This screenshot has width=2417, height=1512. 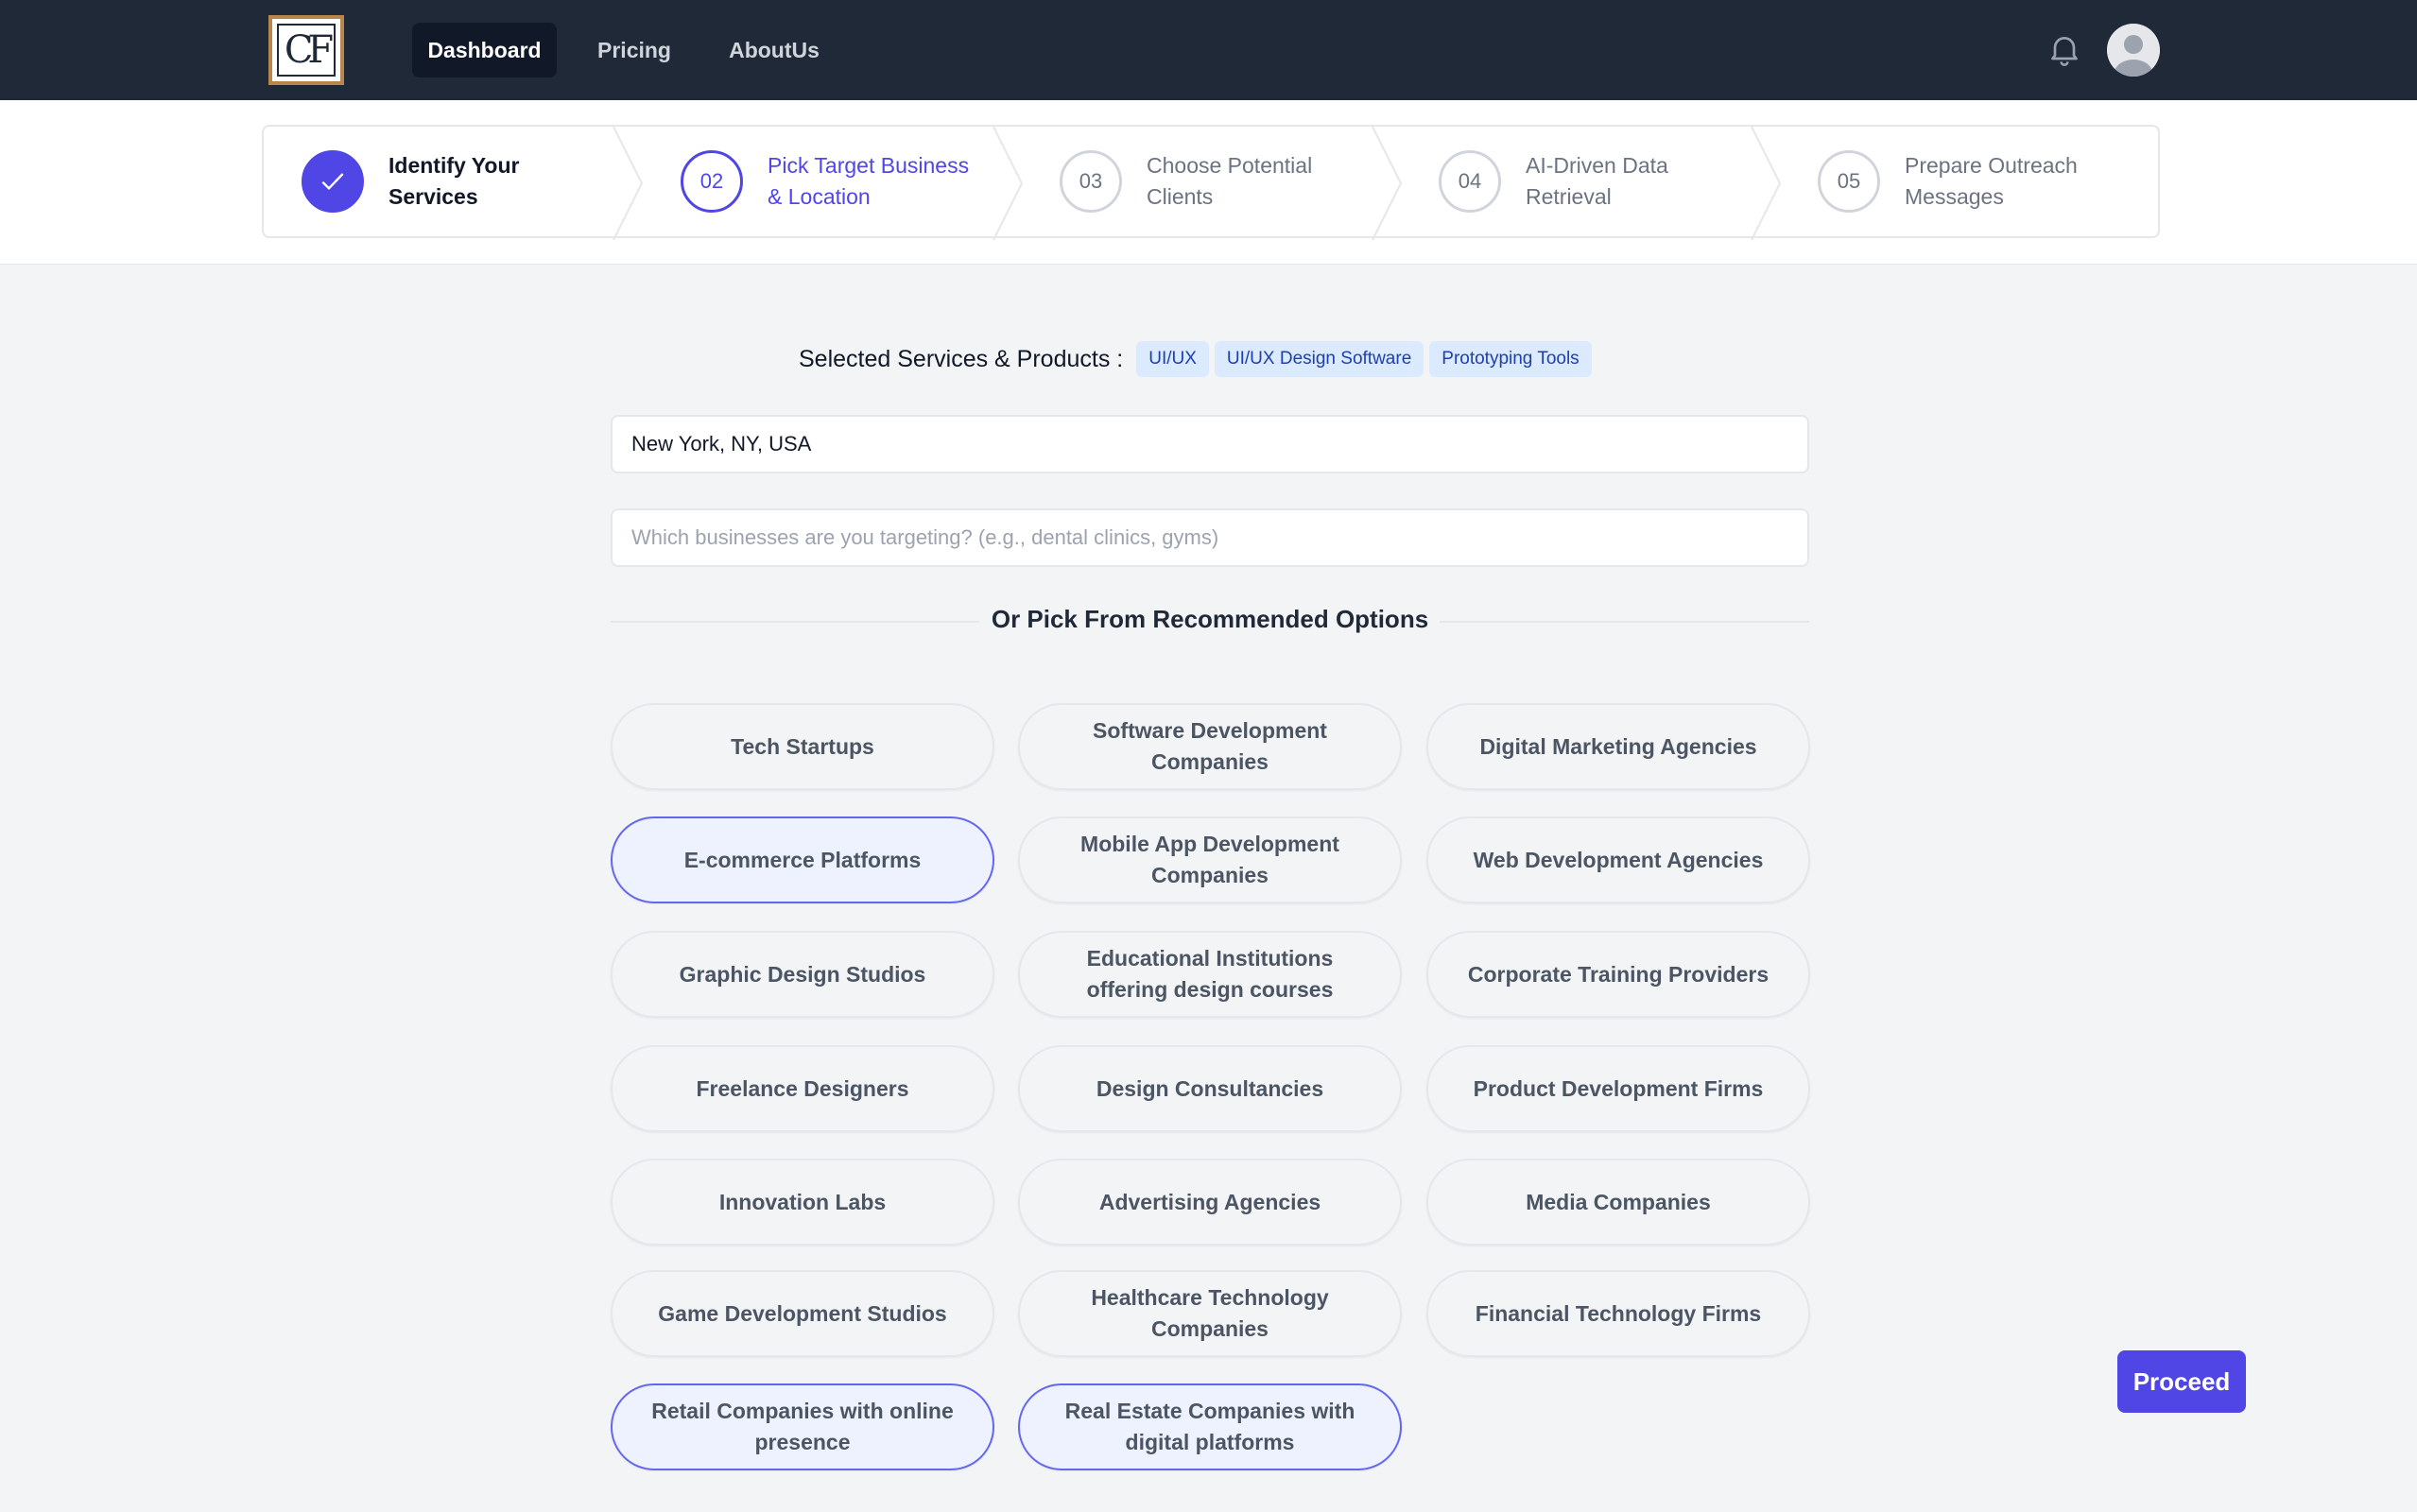 I want to click on option-design-consultancies: Design Consultancies, so click(x=1210, y=1088).